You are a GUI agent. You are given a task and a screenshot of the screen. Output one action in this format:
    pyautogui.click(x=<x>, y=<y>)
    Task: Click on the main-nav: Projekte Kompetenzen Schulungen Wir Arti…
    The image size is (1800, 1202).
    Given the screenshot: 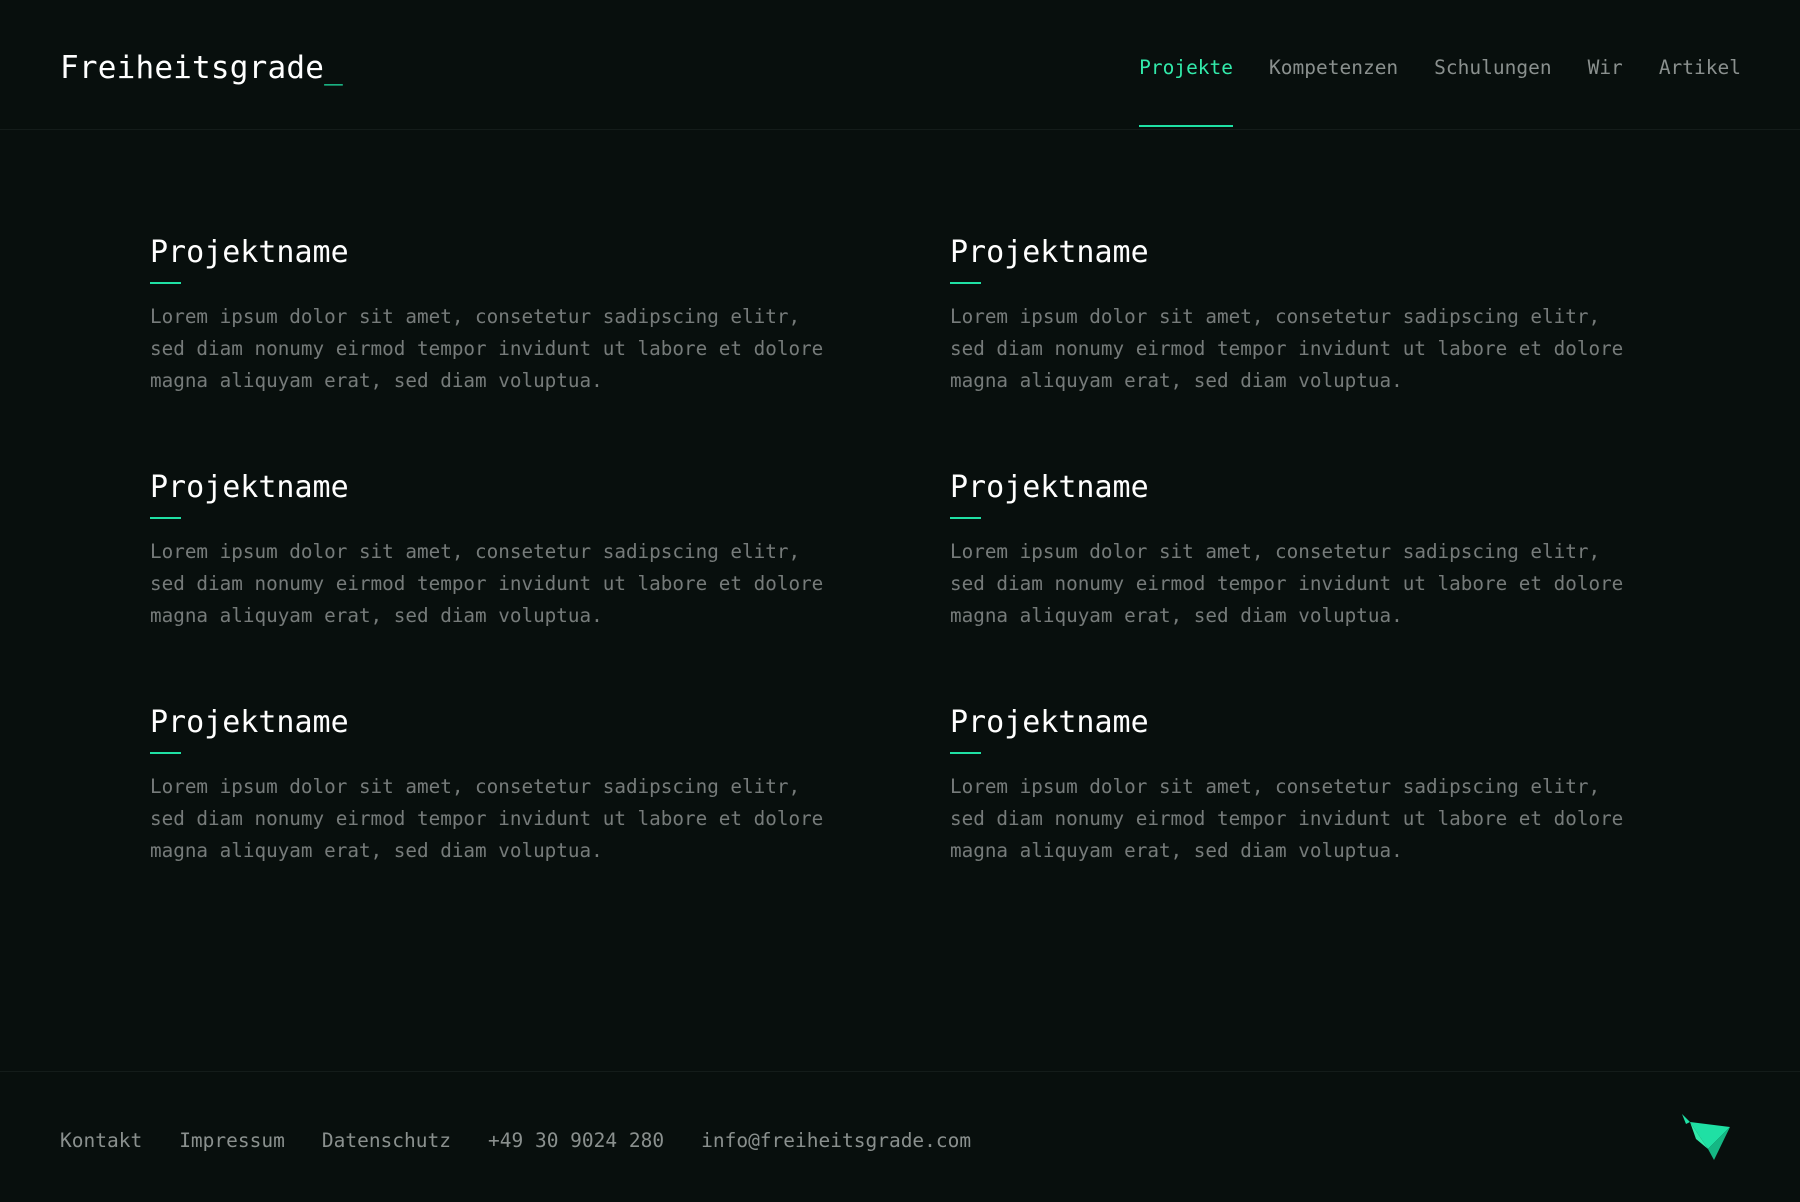 What is the action you would take?
    pyautogui.click(x=1440, y=90)
    